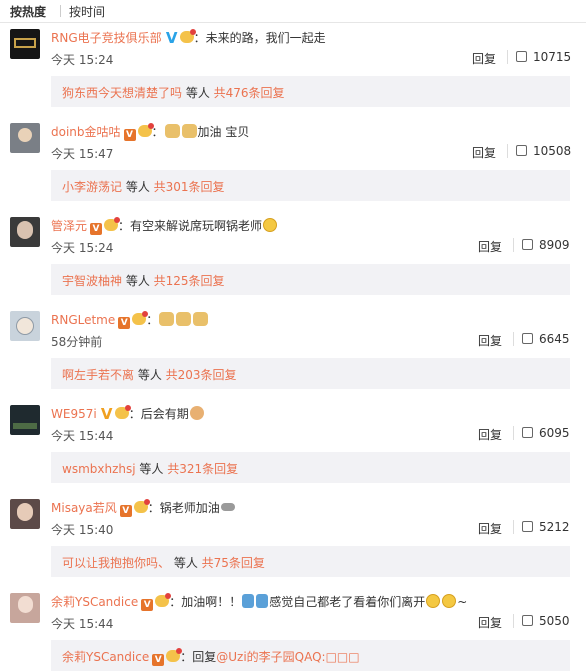  What do you see at coordinates (310, 373) in the screenshot?
I see `sub-reply-box: 啊左手若不离 等人 共203条回复` at bounding box center [310, 373].